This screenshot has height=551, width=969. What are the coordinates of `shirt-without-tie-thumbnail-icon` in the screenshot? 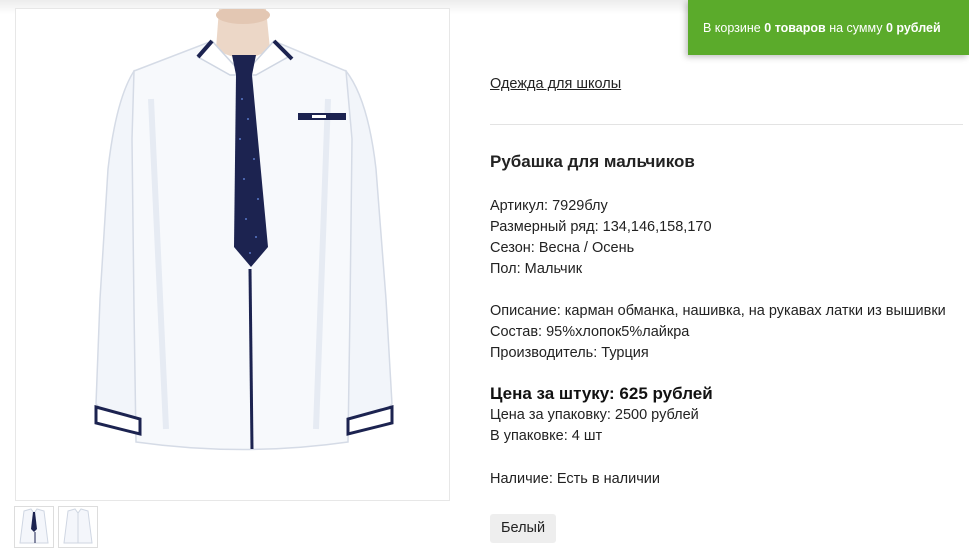 It's located at (78, 526).